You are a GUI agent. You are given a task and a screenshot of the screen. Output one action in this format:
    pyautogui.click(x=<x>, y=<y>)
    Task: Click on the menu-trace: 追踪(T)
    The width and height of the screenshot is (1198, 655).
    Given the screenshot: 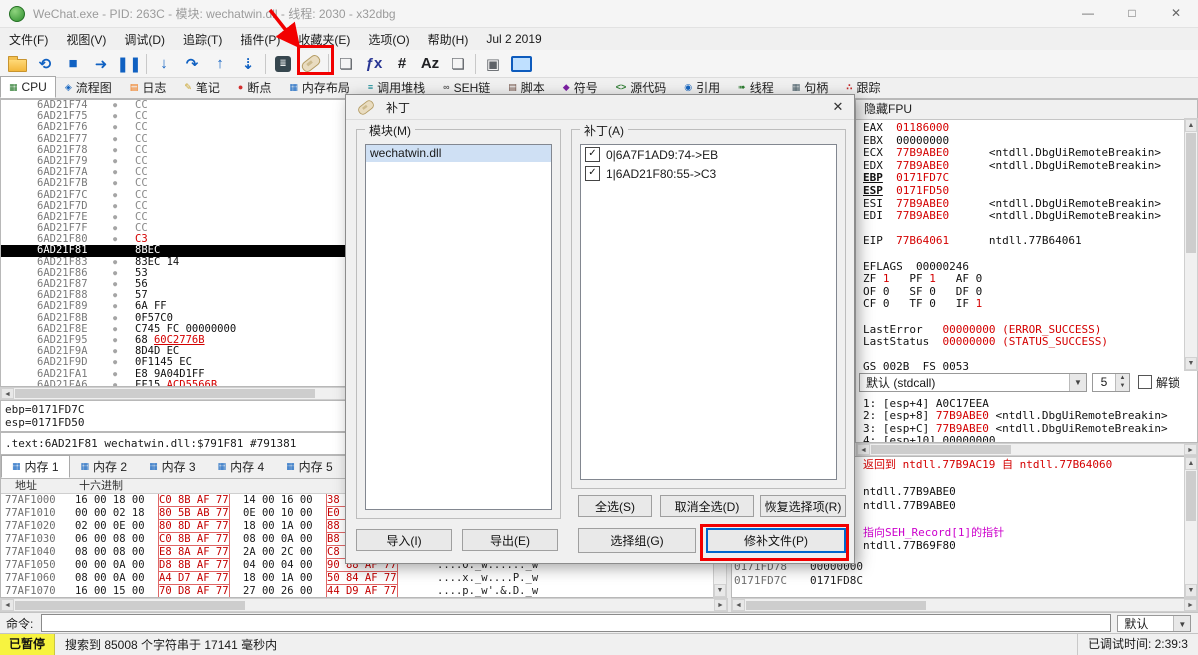 What is the action you would take?
    pyautogui.click(x=202, y=39)
    